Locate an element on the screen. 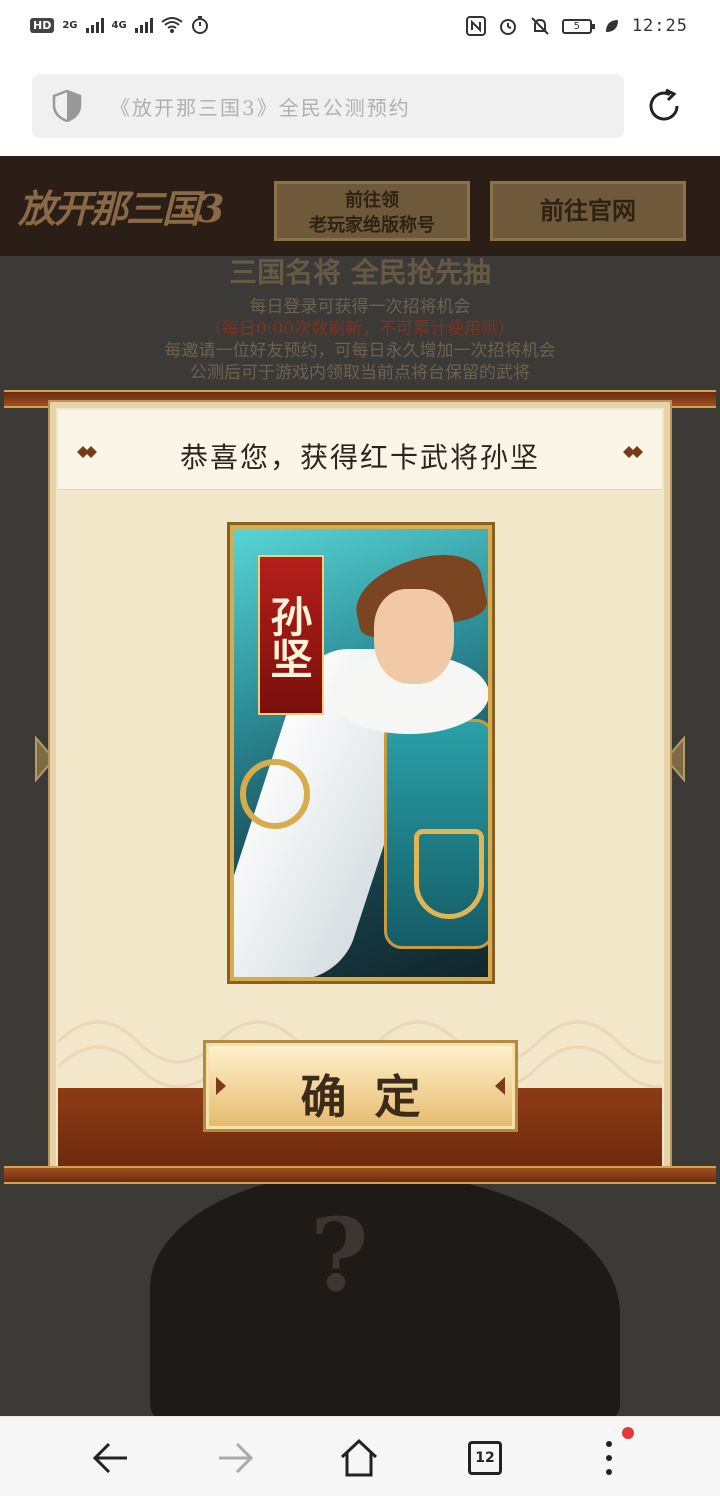 The image size is (720, 1496). game-logo: 放开那三国3 is located at coordinates (121, 208).